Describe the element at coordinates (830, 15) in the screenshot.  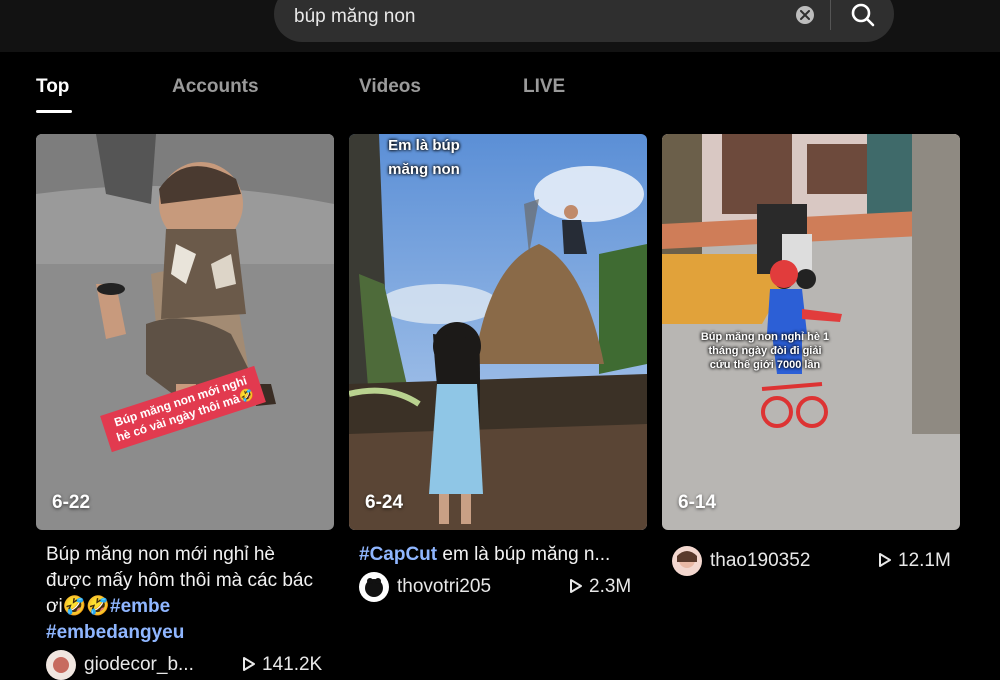
I see `search-divider` at that location.